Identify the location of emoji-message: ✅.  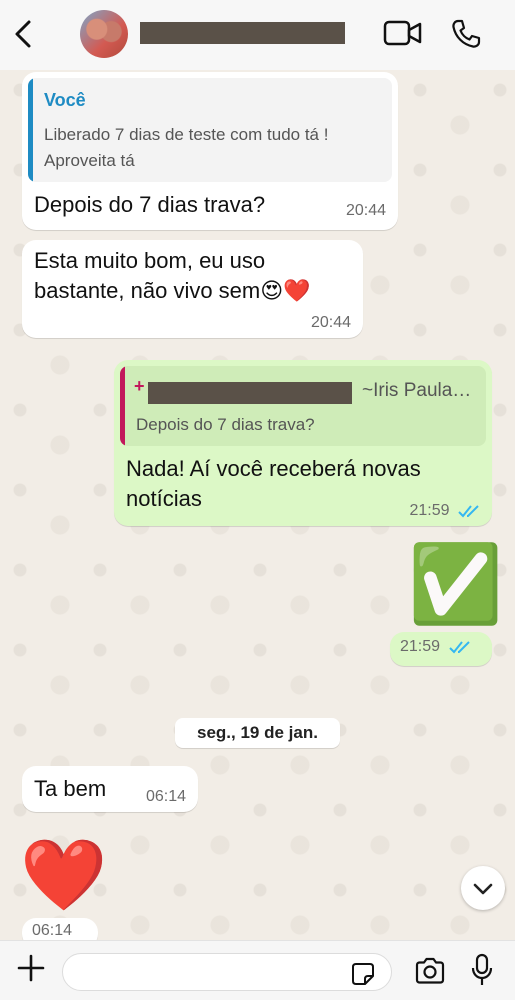
(455, 585).